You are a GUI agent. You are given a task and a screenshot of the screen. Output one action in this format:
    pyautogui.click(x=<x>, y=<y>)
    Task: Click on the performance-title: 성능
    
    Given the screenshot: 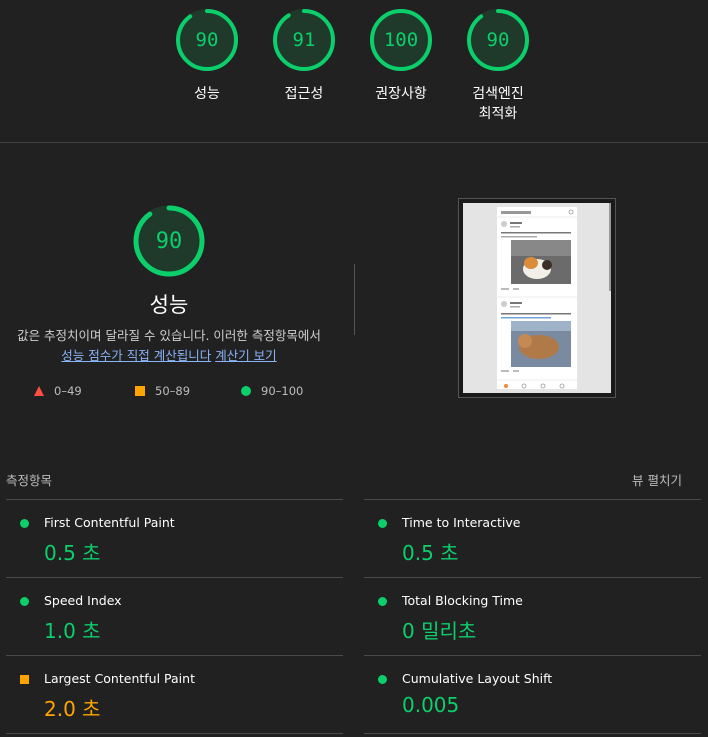 What is the action you would take?
    pyautogui.click(x=169, y=305)
    